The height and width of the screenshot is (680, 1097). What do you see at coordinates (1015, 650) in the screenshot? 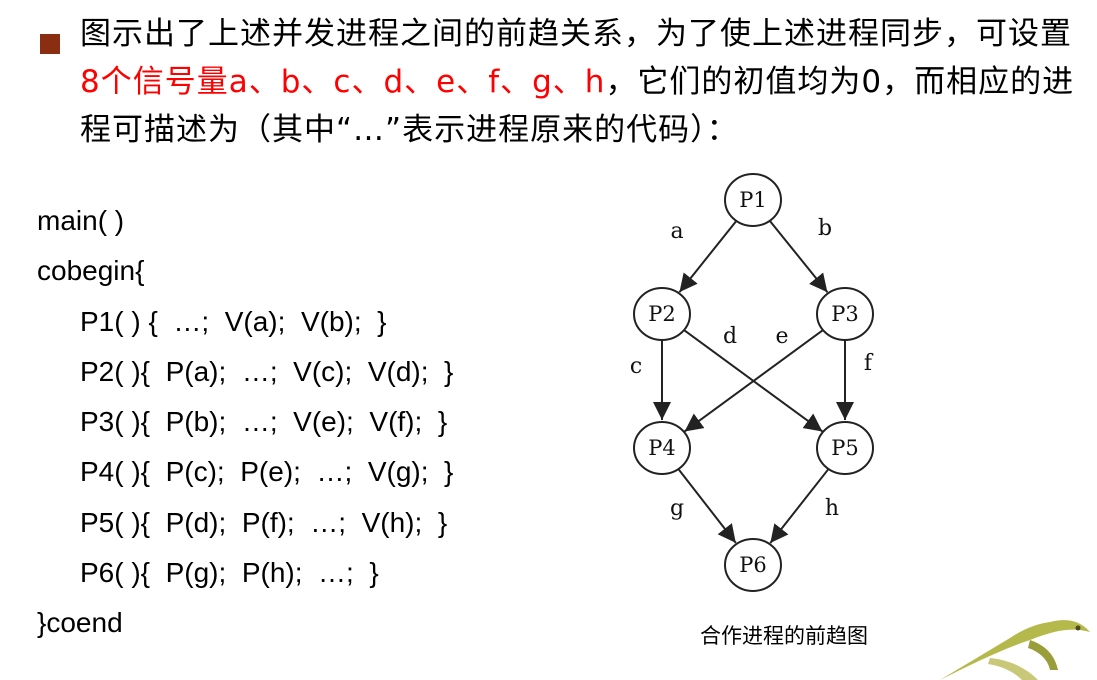
I see `lizard-icon` at bounding box center [1015, 650].